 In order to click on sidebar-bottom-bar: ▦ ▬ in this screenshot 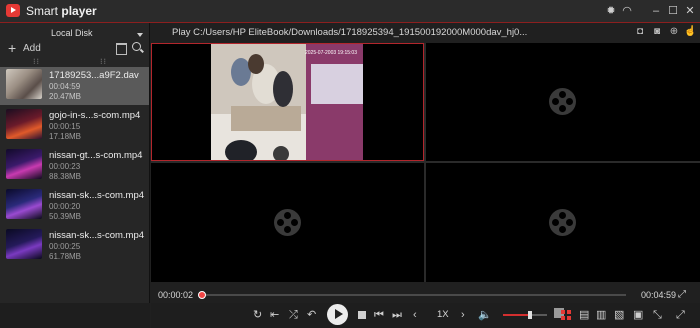, I will do `click(93, 315)`.